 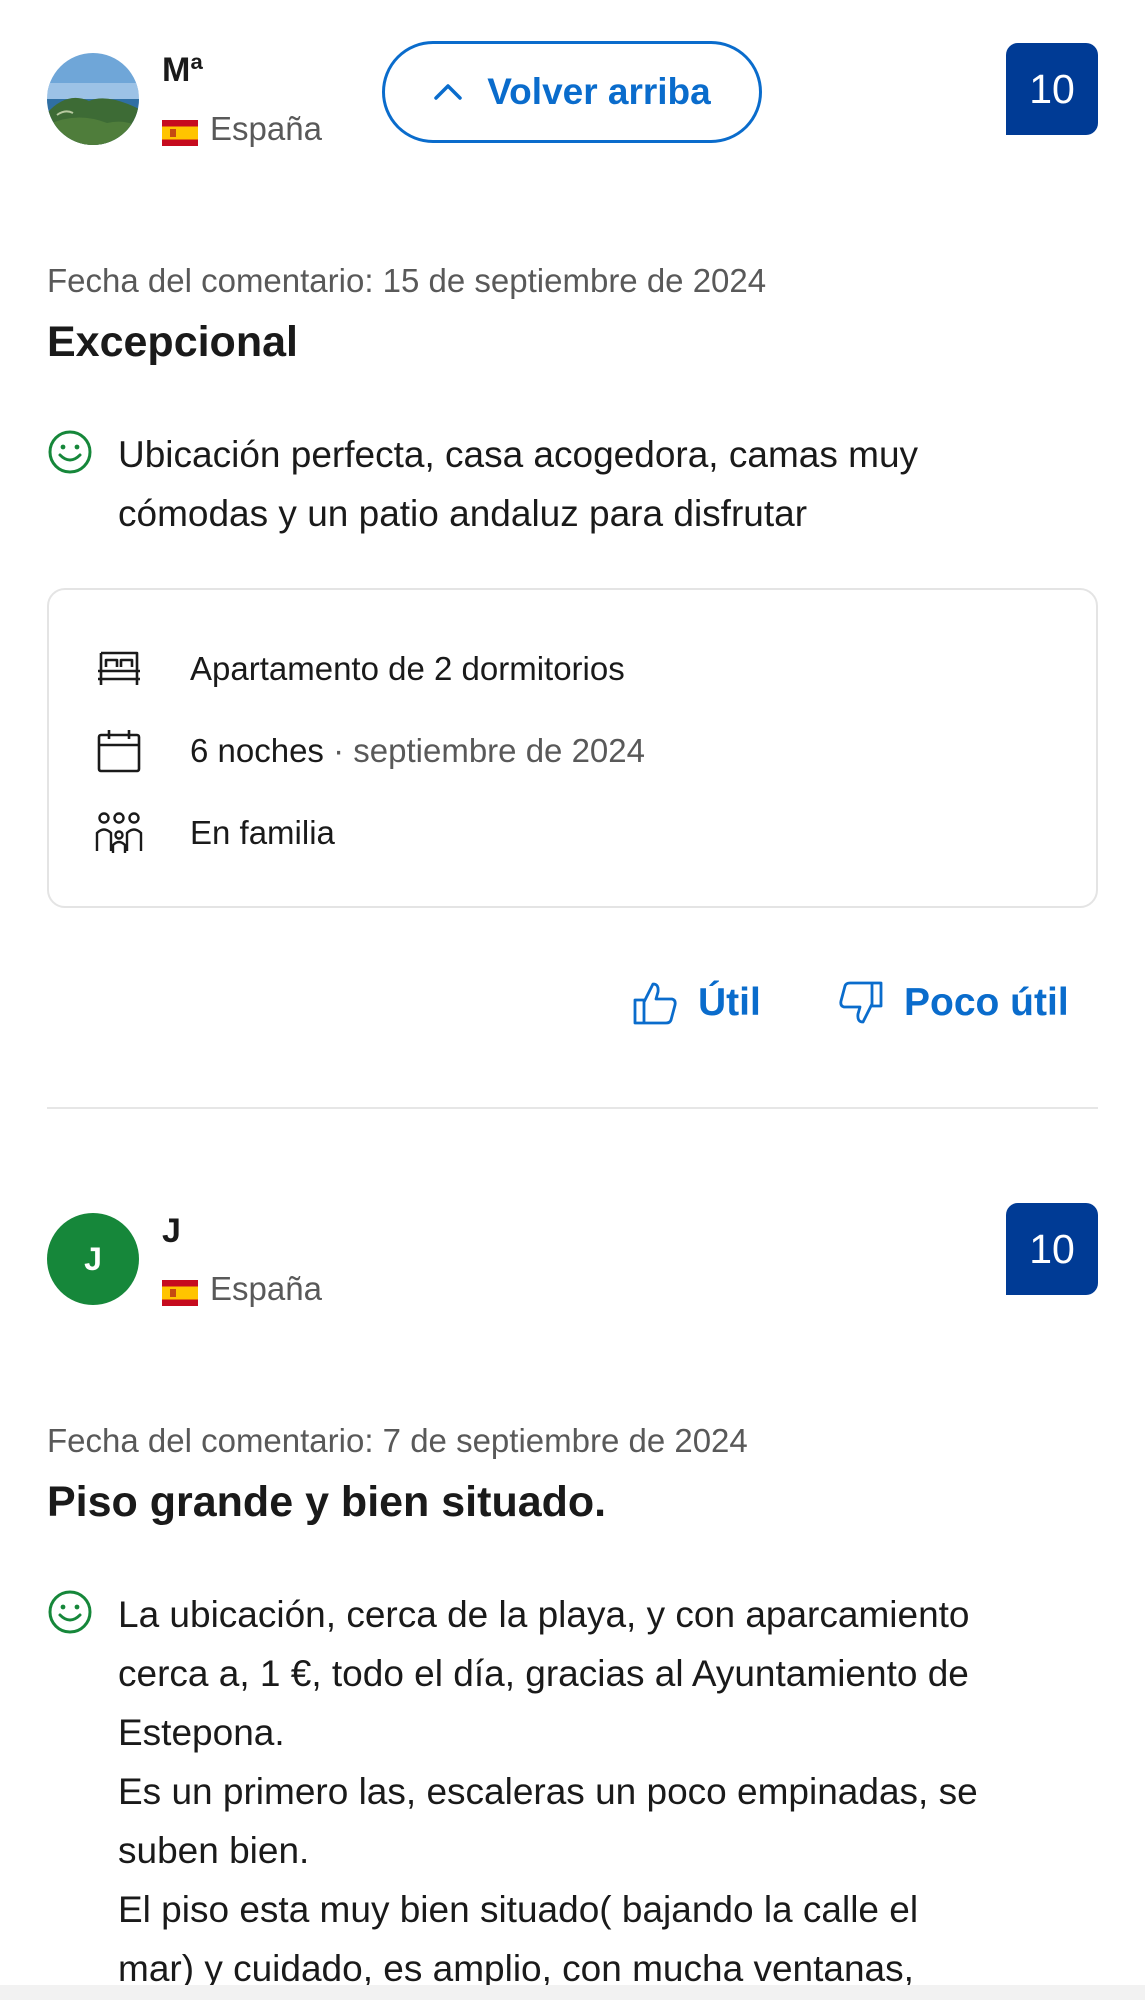 What do you see at coordinates (119, 751) in the screenshot?
I see `calendar-icon` at bounding box center [119, 751].